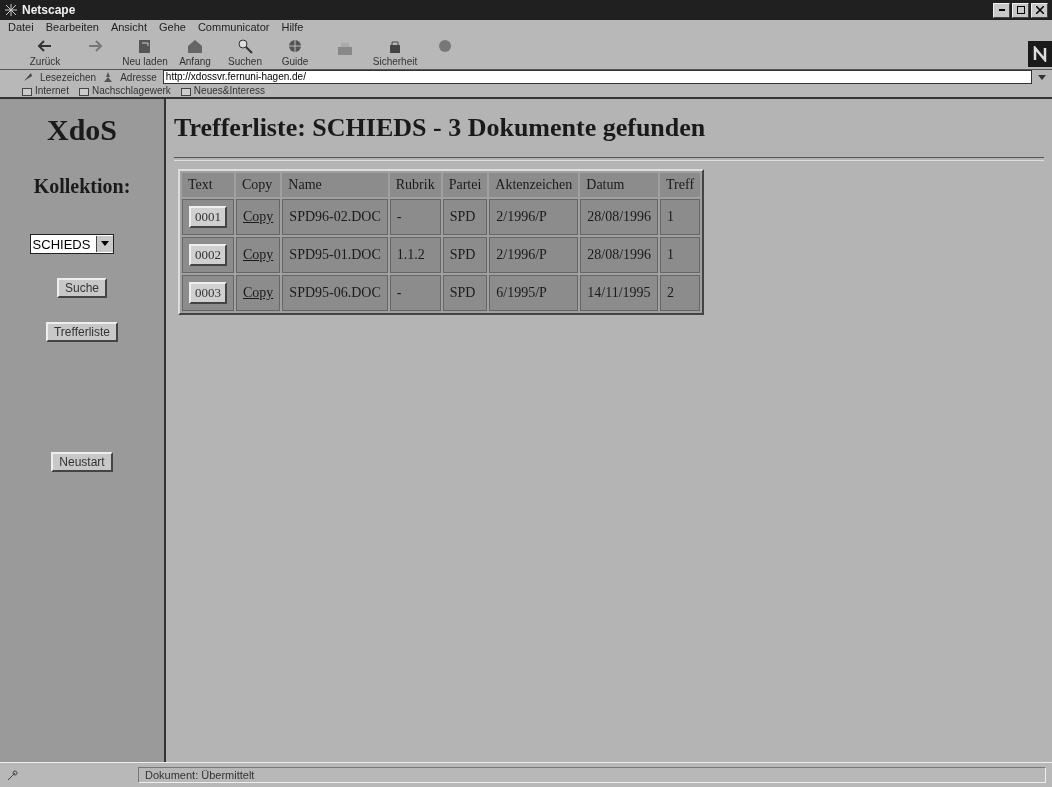  Describe the element at coordinates (245, 61) in the screenshot. I see `toolbar-button: Suchen` at that location.